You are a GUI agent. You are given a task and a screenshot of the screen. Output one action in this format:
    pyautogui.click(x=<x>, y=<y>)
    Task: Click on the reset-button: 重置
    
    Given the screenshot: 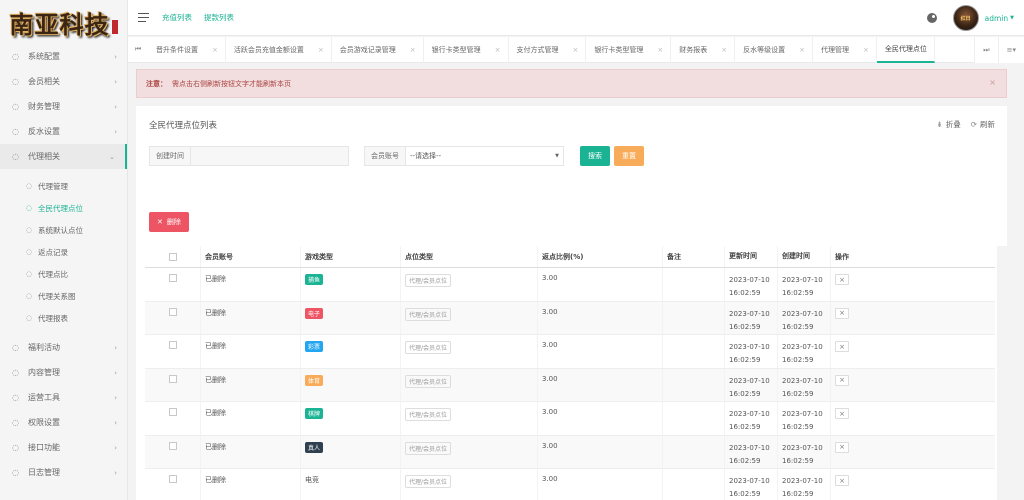 What is the action you would take?
    pyautogui.click(x=629, y=156)
    